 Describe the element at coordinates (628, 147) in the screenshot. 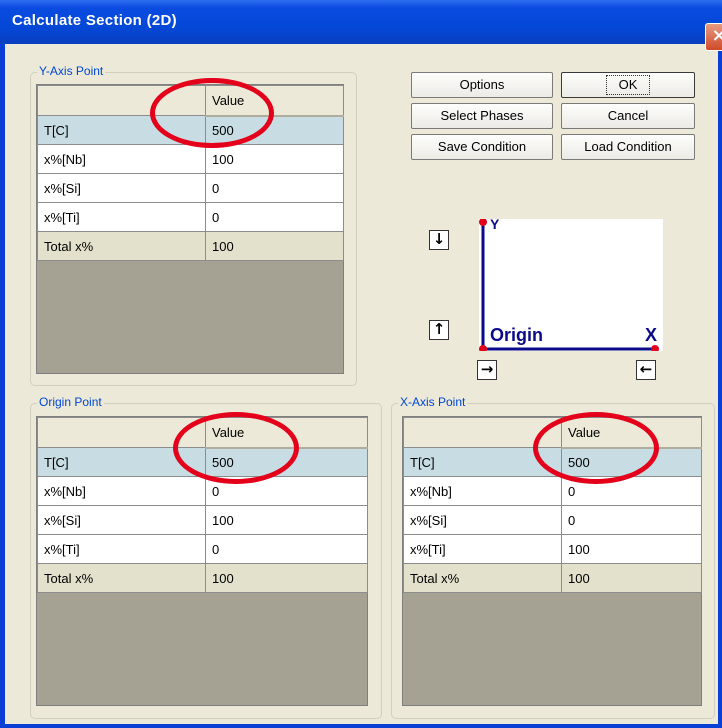

I see `load-condition-button: Load Condition` at that location.